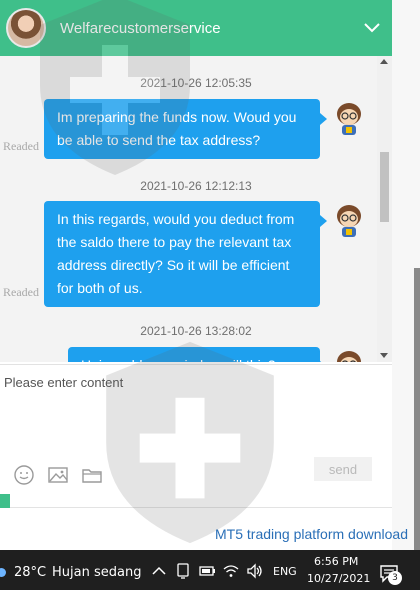 This screenshot has width=420, height=590. I want to click on message-timestamp: 2021-10-26 13:28:02, so click(196, 331).